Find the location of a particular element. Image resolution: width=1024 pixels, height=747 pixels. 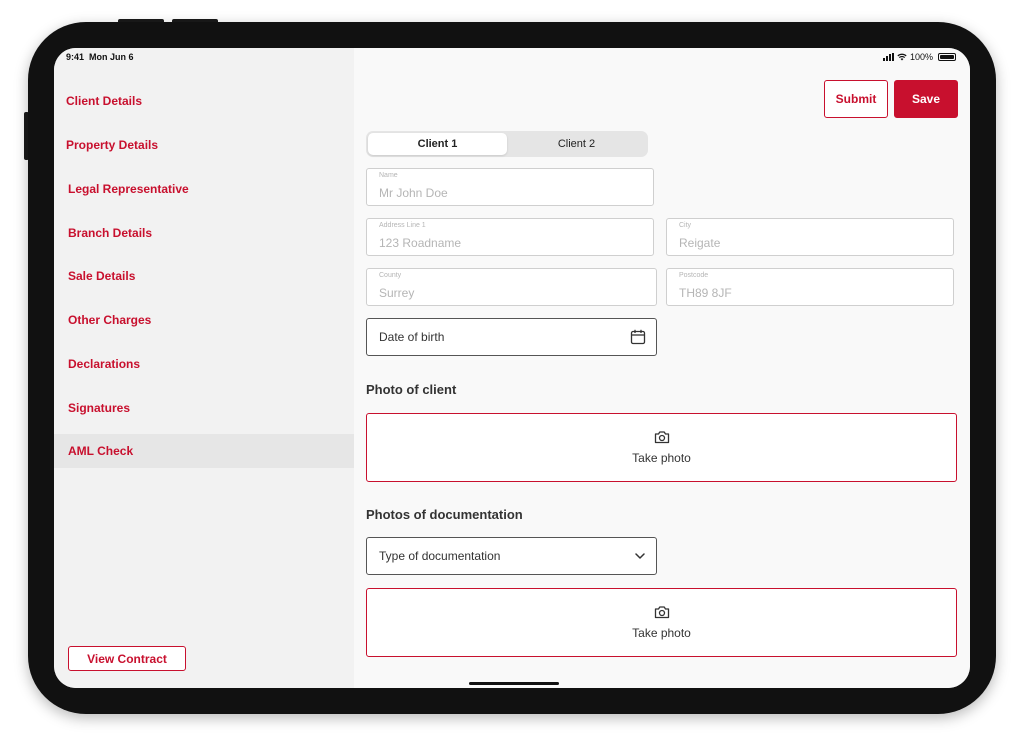

postcode-field: Postcode is located at coordinates (810, 287).